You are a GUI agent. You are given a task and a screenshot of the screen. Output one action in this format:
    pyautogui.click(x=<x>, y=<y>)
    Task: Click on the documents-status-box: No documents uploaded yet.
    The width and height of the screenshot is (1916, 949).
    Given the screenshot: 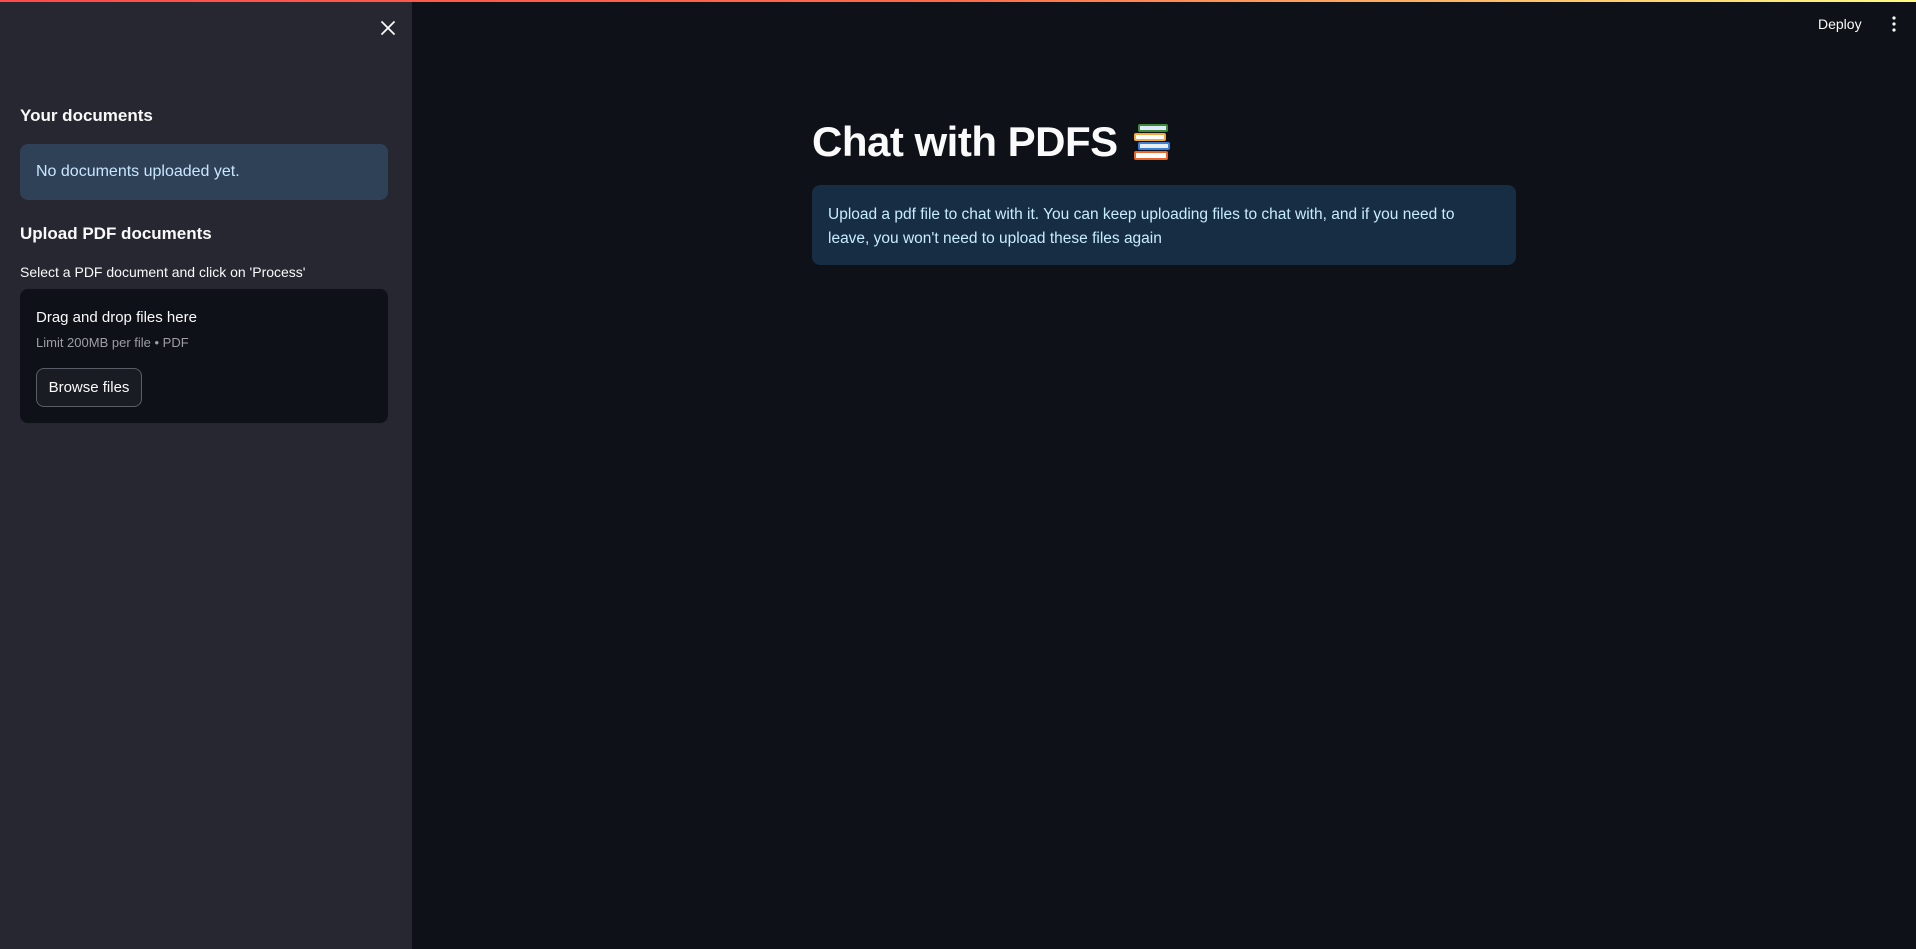 What is the action you would take?
    pyautogui.click(x=204, y=172)
    